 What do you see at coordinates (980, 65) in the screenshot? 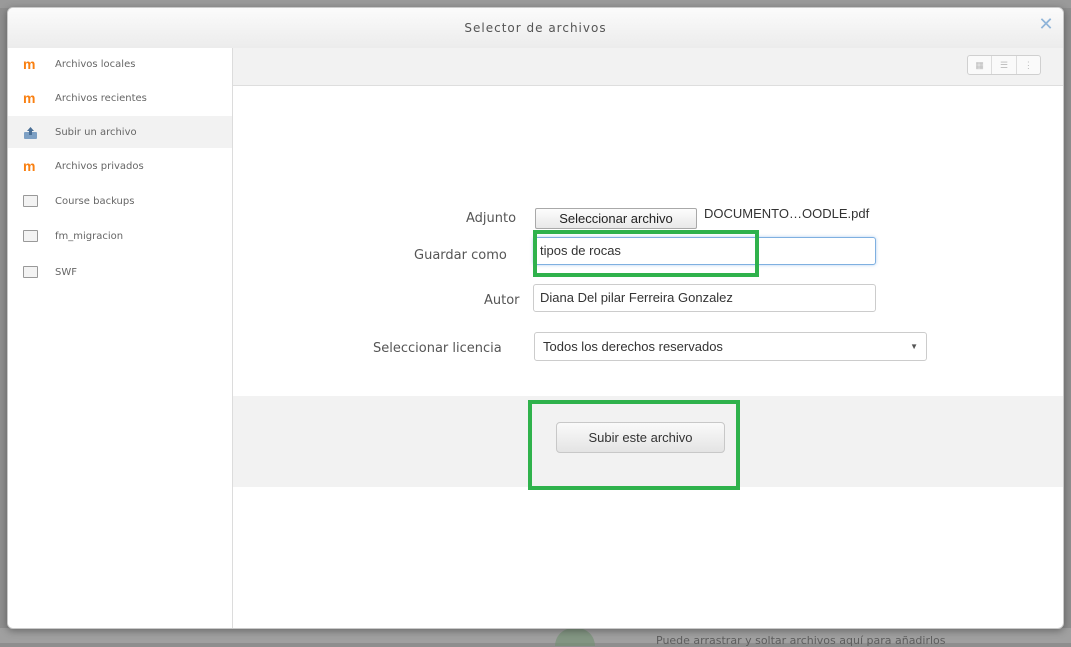
I see `icons-view-icon: ▦` at bounding box center [980, 65].